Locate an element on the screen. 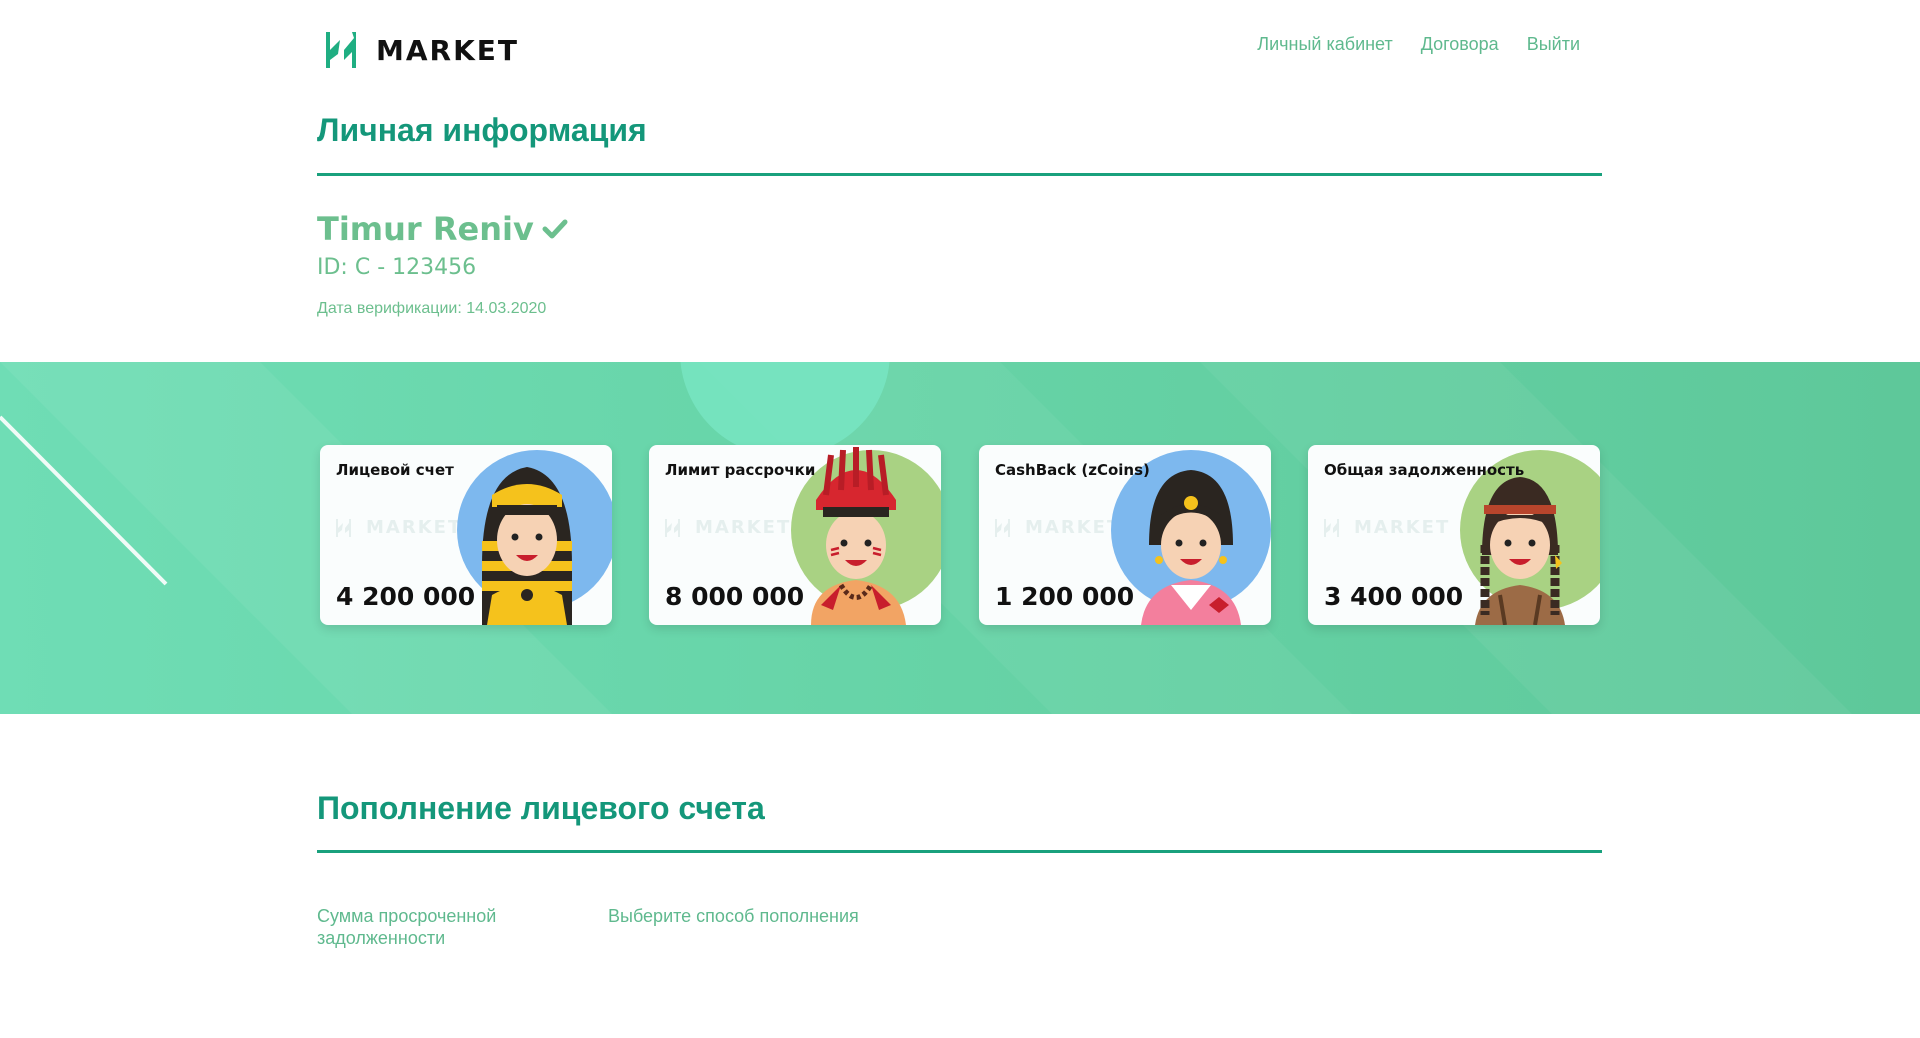 The height and width of the screenshot is (1038, 1920). profile-id: ID: C - 123456 is located at coordinates (397, 267).